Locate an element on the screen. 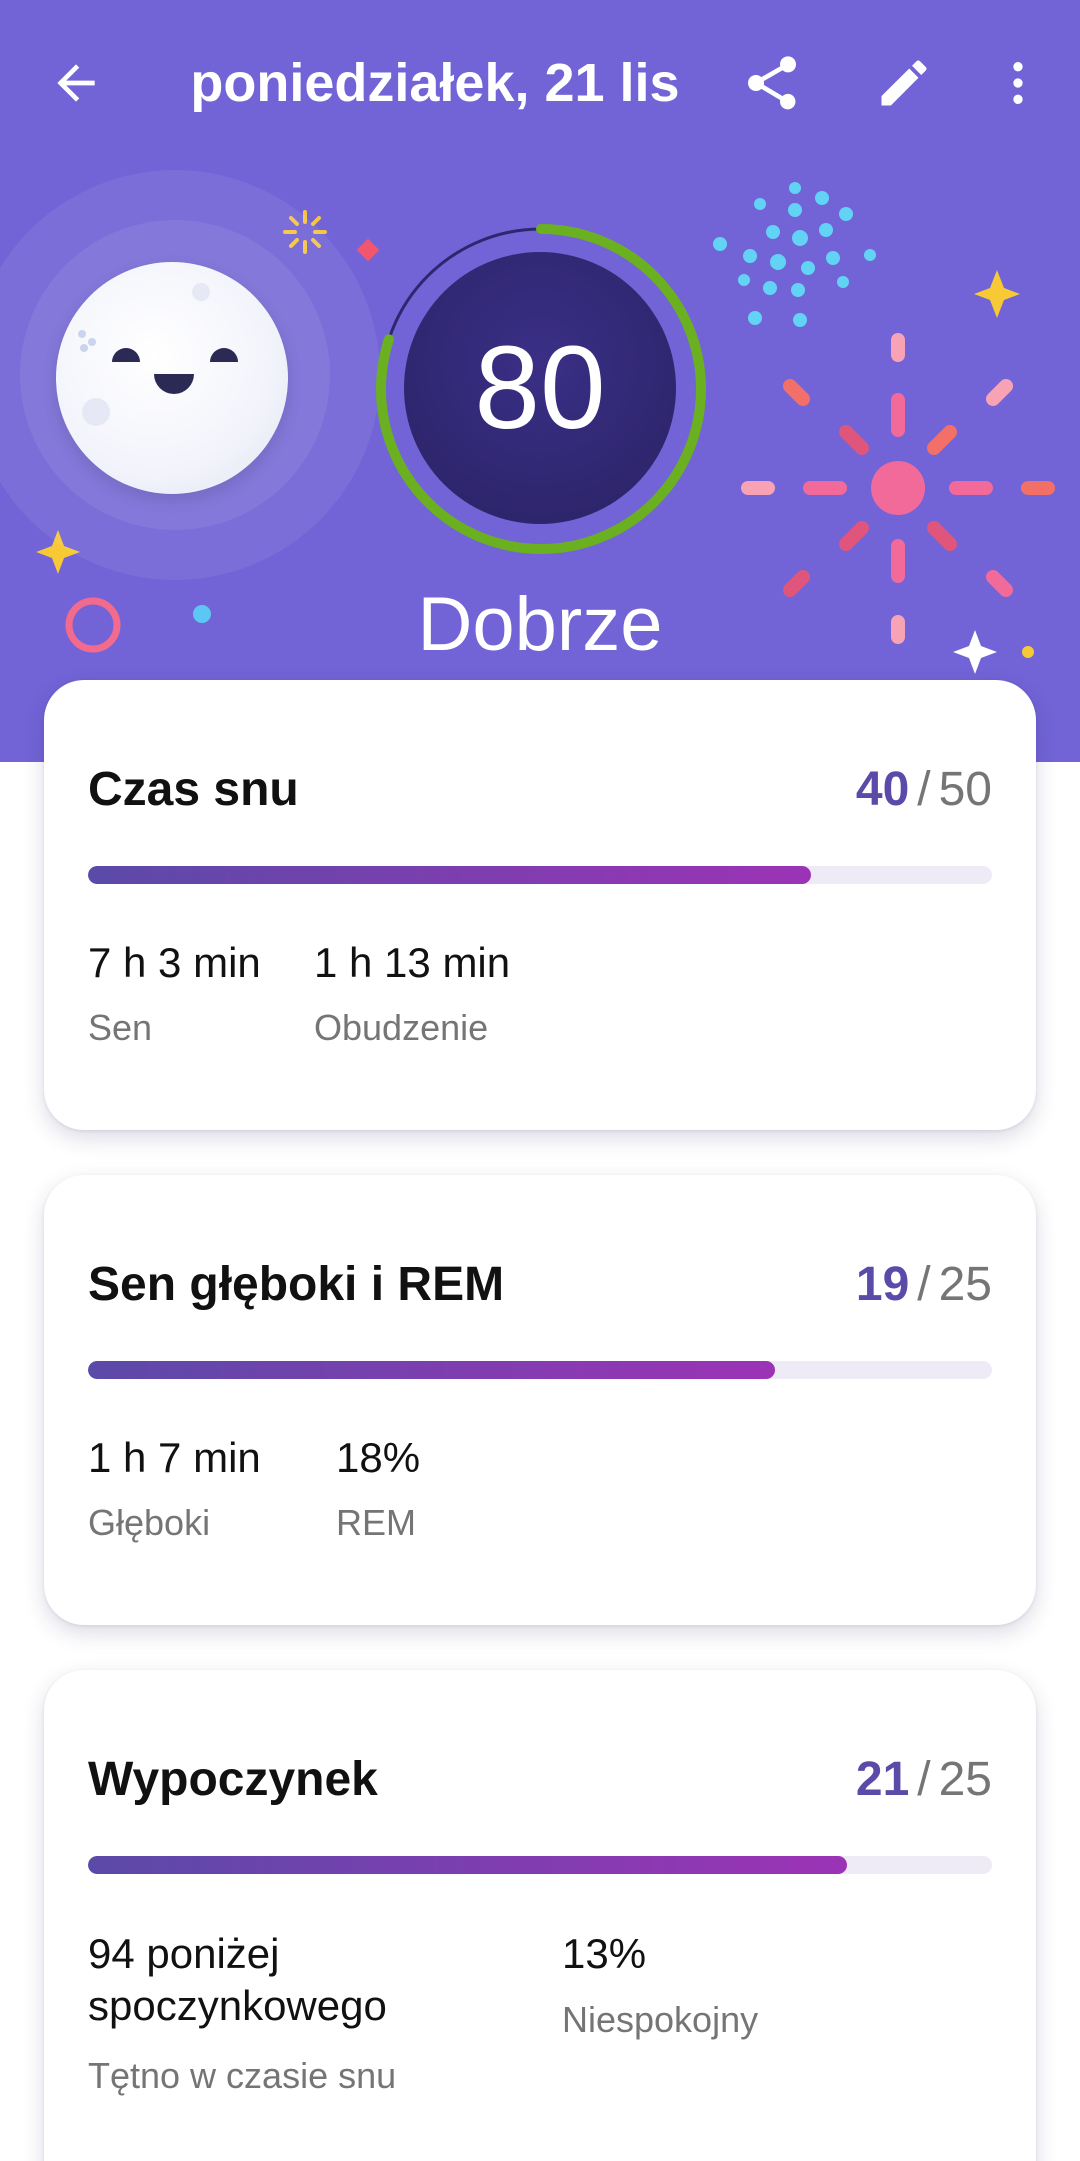  stat-value: 18% is located at coordinates (378, 1457).